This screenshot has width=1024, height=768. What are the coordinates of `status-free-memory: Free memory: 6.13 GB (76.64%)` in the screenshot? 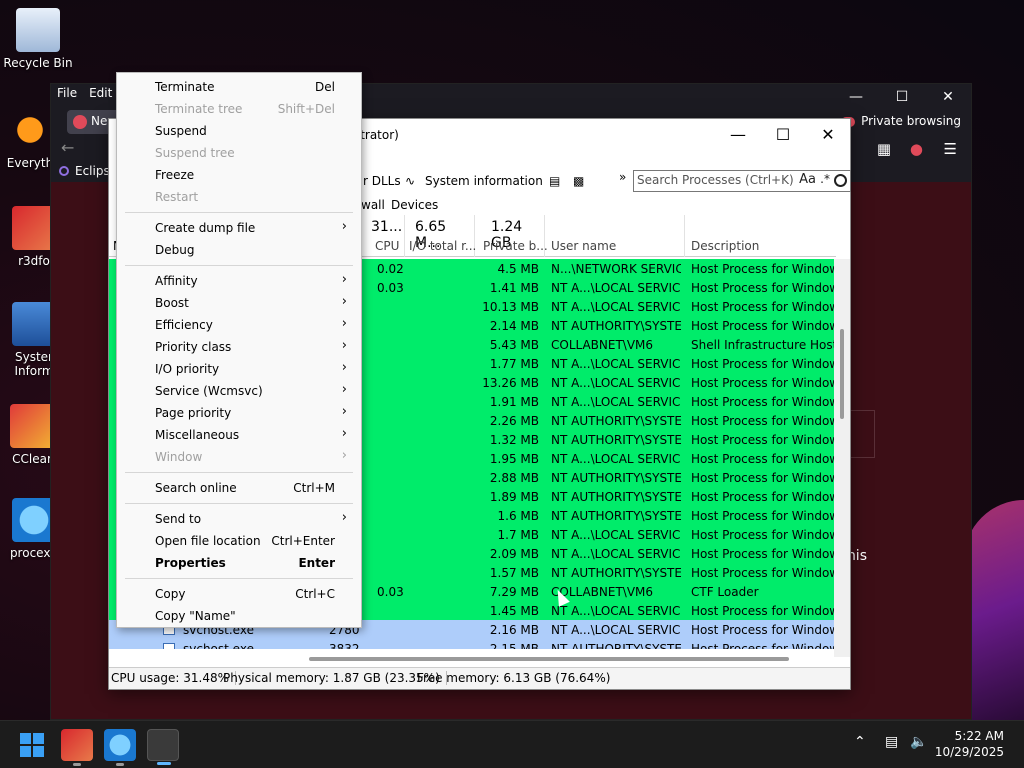 It's located at (514, 678).